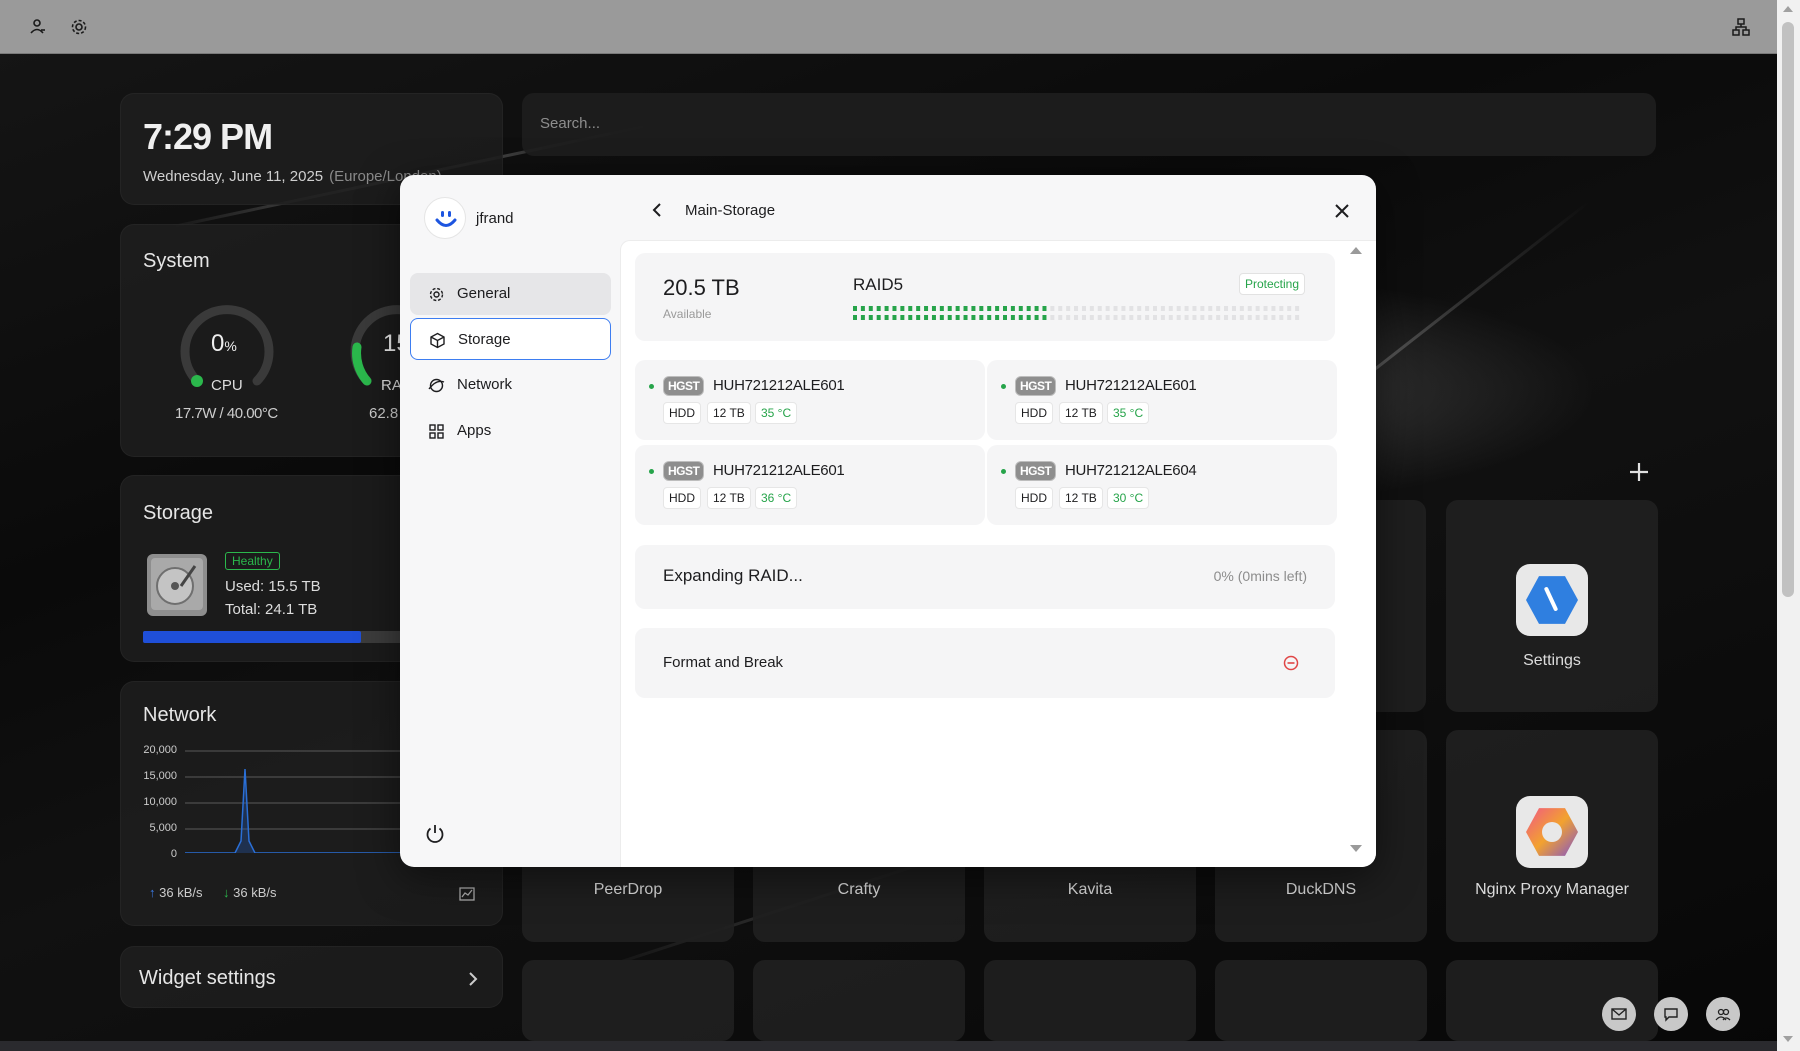  I want to click on nav-item-apps: Apps, so click(510, 431).